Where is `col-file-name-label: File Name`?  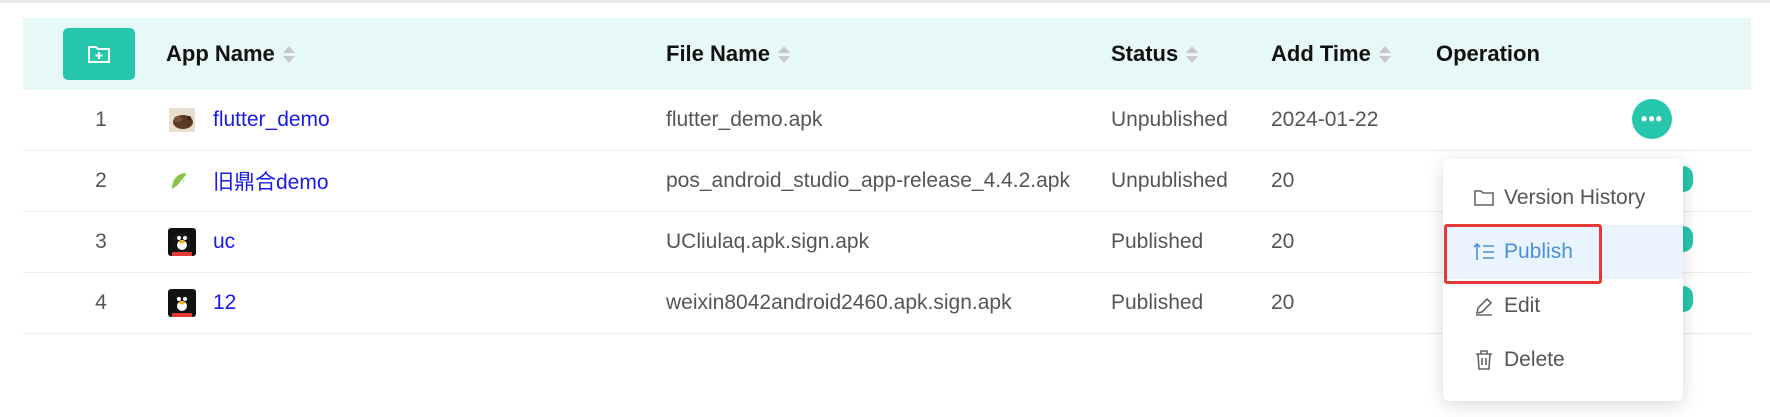 col-file-name-label: File Name is located at coordinates (718, 53).